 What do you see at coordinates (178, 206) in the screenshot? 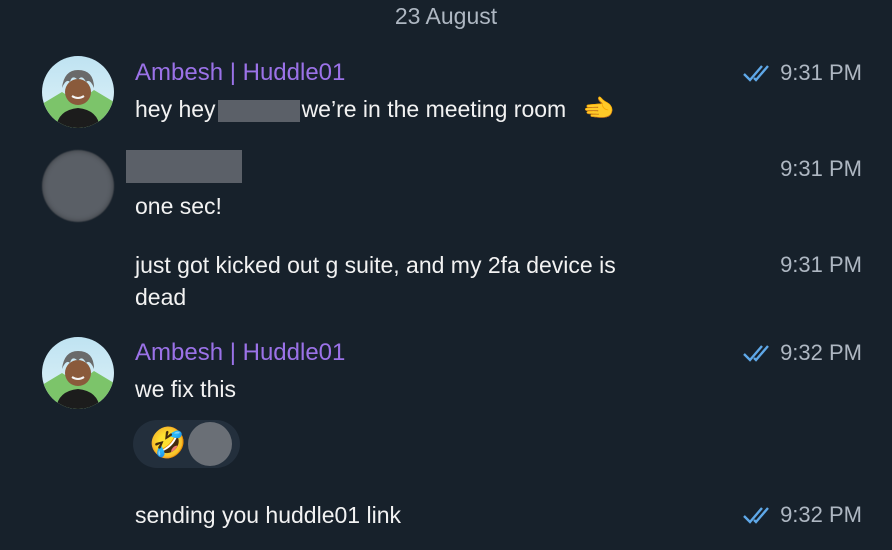
I see `message-text: one sec!` at bounding box center [178, 206].